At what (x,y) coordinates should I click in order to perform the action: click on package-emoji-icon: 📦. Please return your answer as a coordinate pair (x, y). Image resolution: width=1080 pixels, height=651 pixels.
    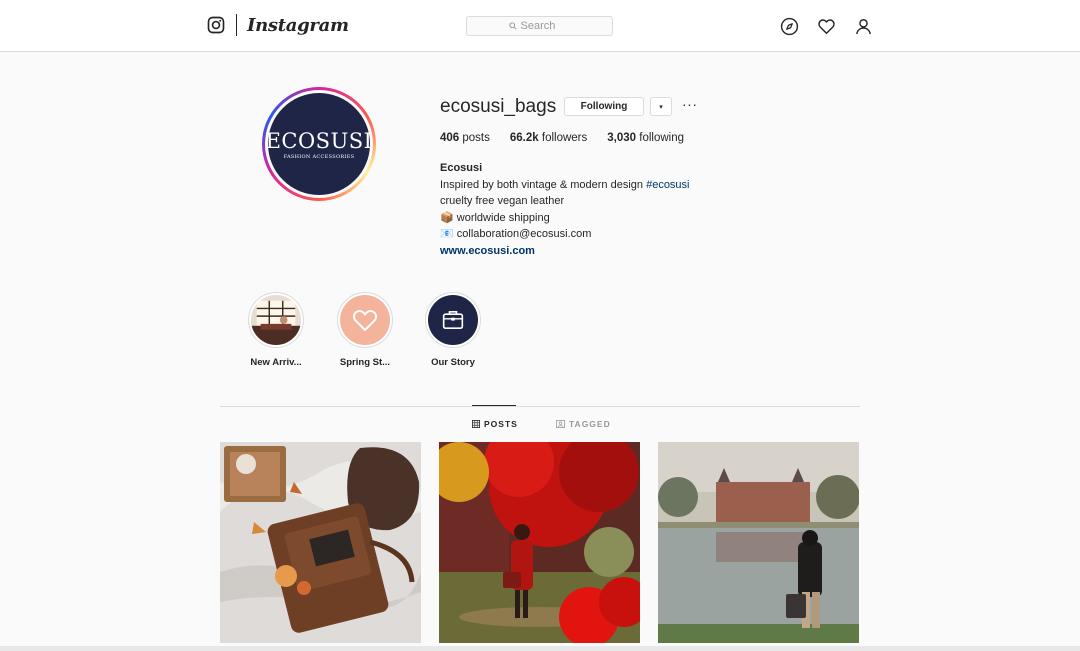
    Looking at the image, I should click on (447, 217).